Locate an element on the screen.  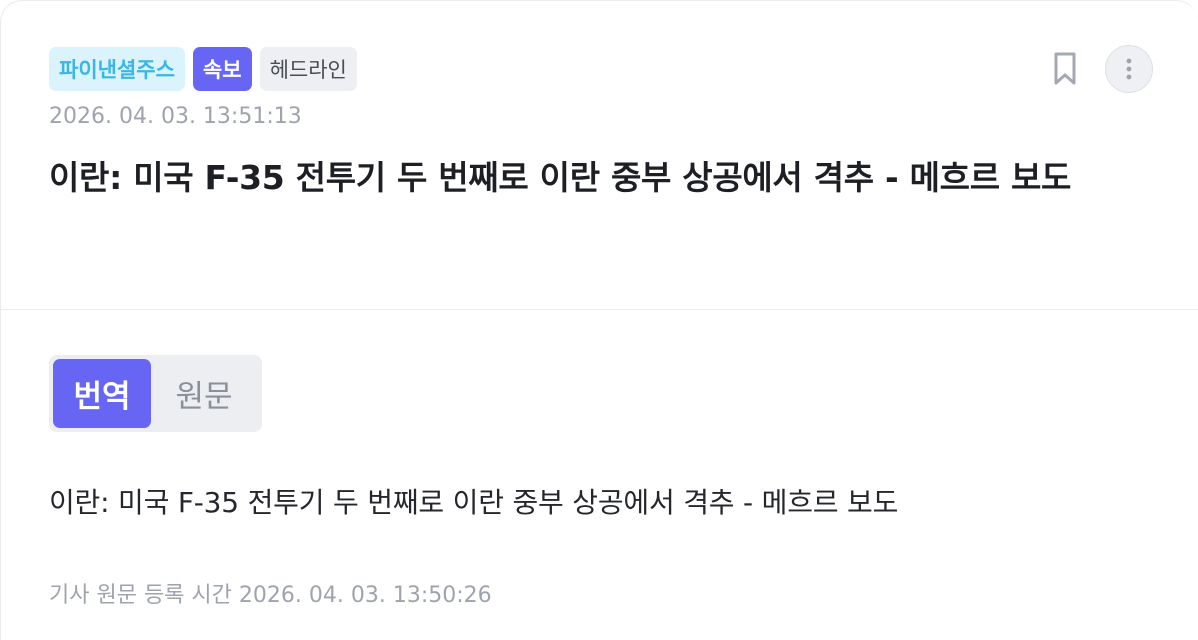
breaking-tag: 속보 is located at coordinates (222, 68).